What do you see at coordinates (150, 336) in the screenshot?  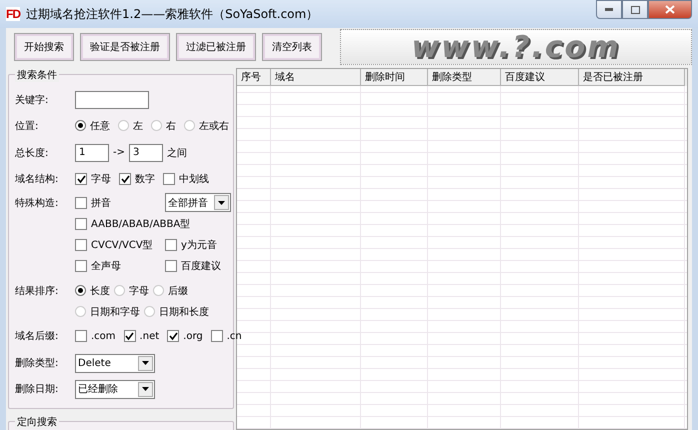 I see `option-label: .net` at bounding box center [150, 336].